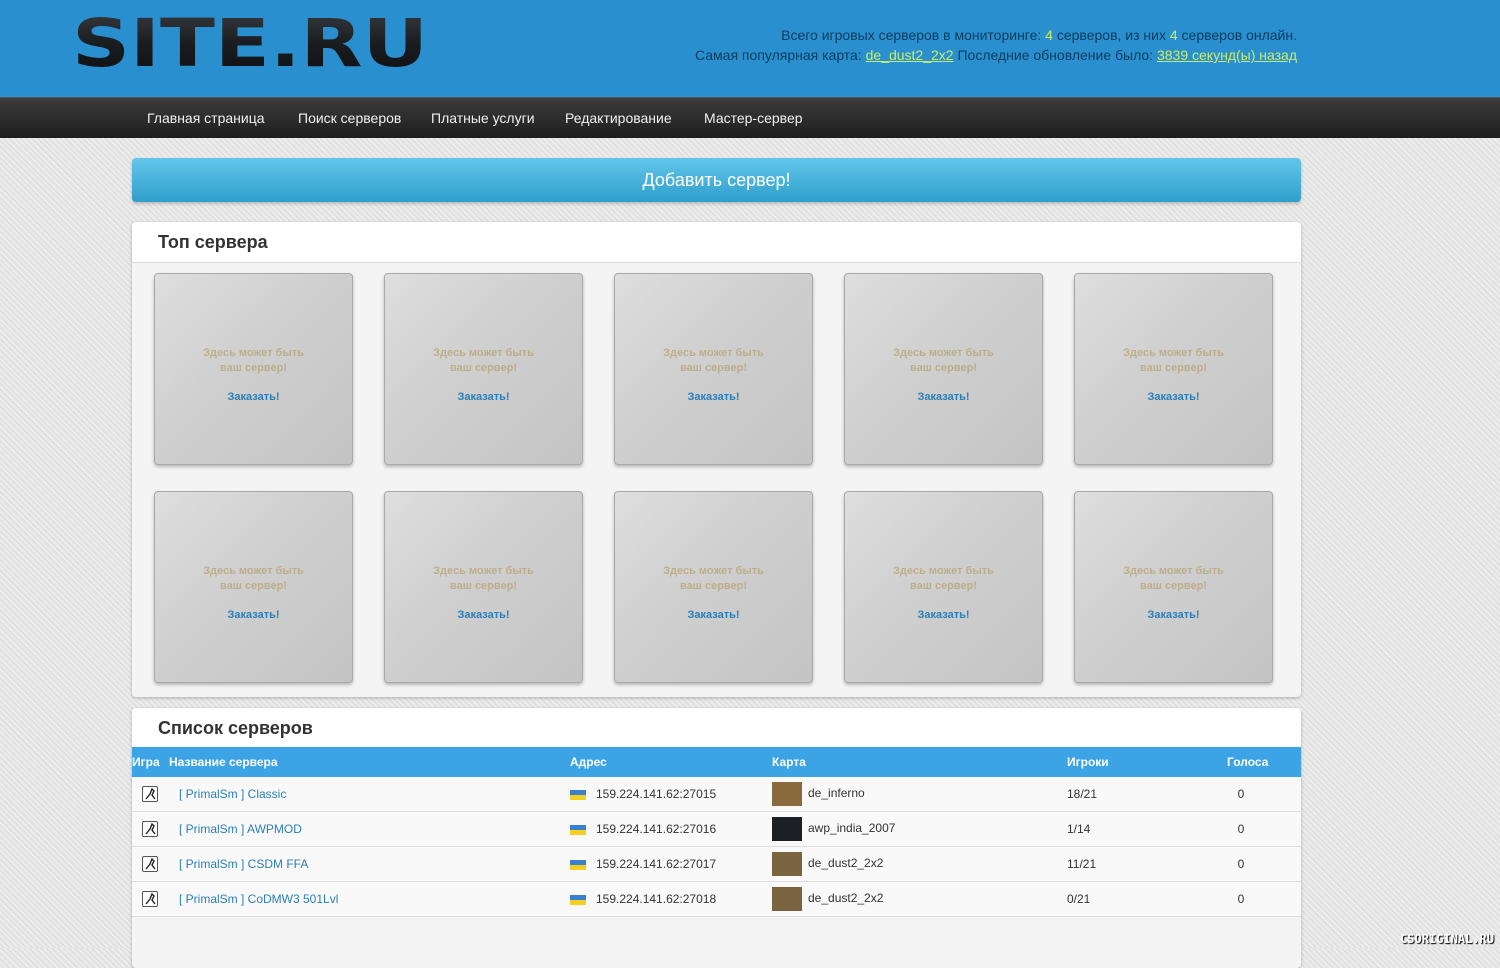  I want to click on nav-server-search: Поиск серверов, so click(349, 118).